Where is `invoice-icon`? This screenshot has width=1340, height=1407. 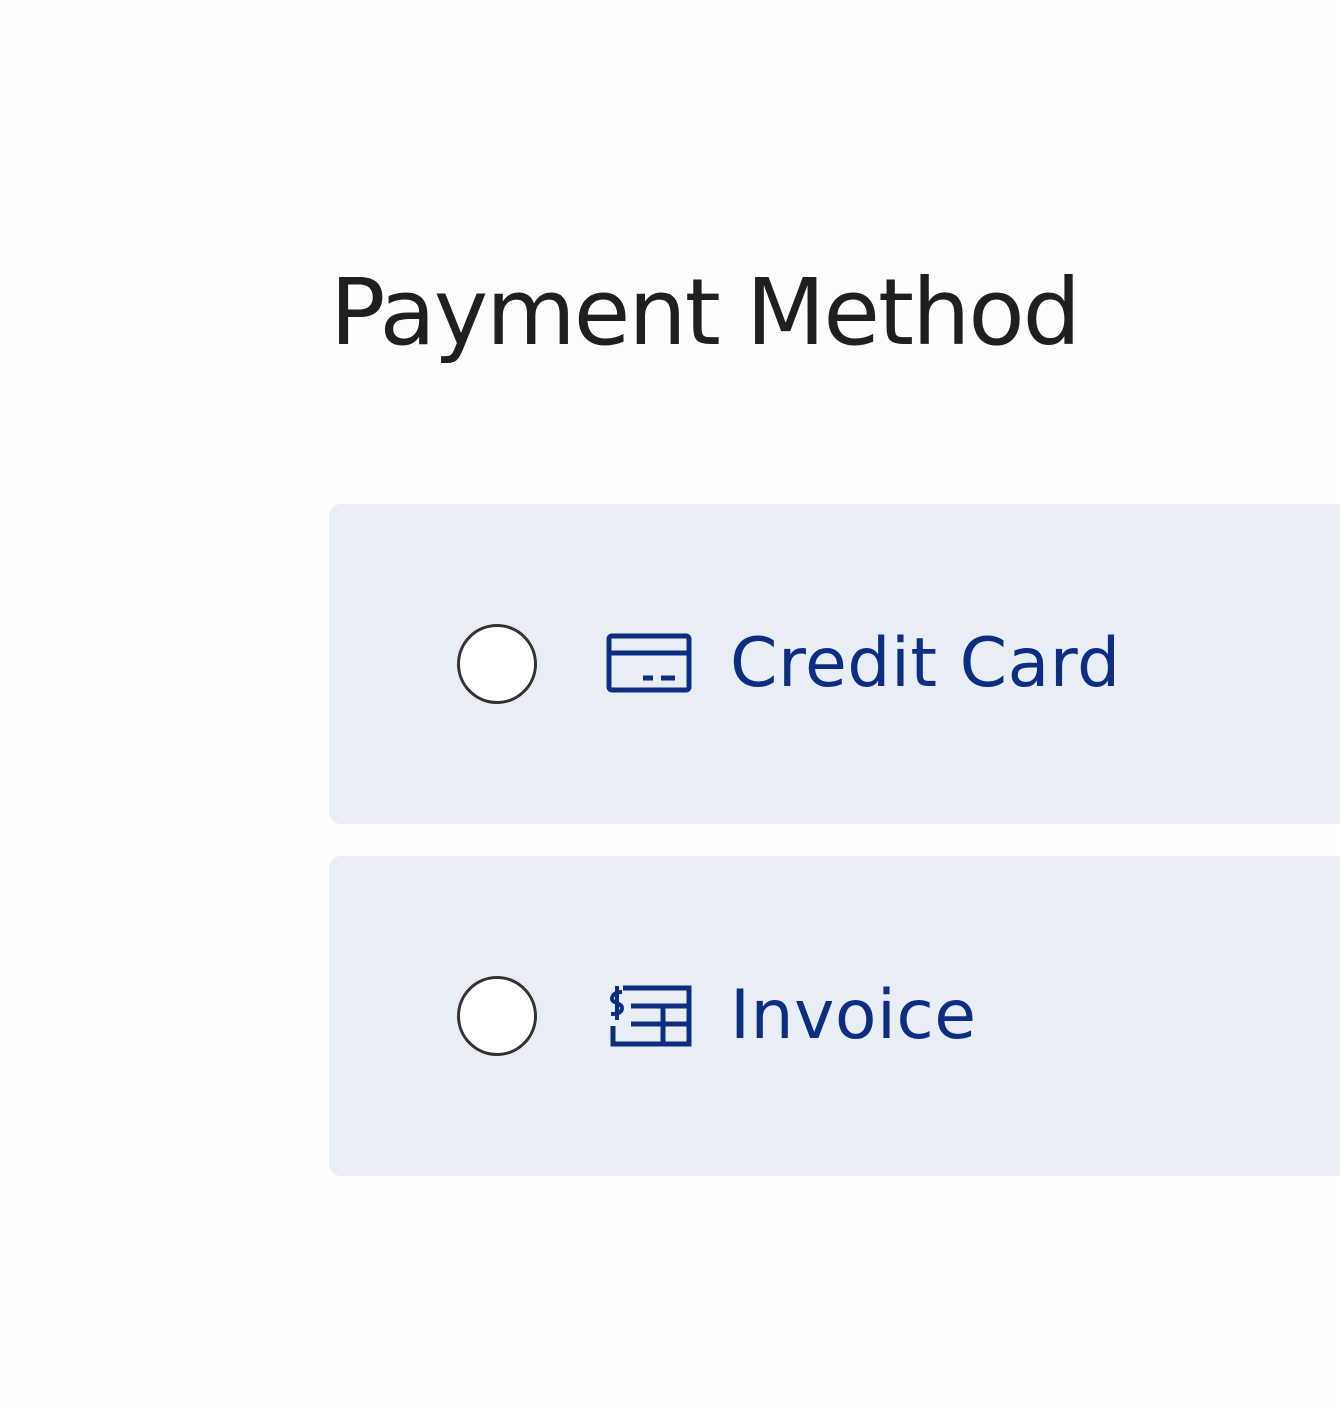
invoice-icon is located at coordinates (650, 1016).